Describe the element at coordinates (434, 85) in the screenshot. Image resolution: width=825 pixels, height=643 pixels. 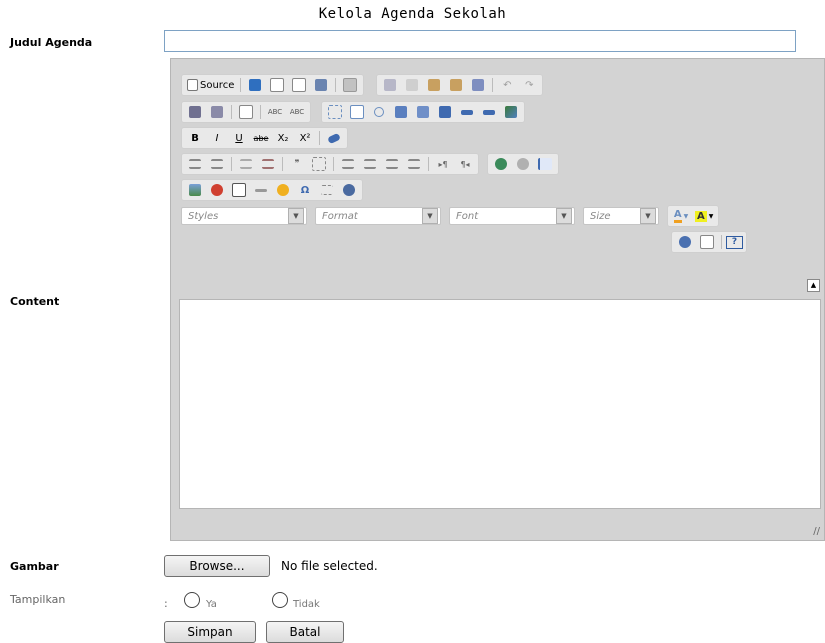
I see `paste-icon` at that location.